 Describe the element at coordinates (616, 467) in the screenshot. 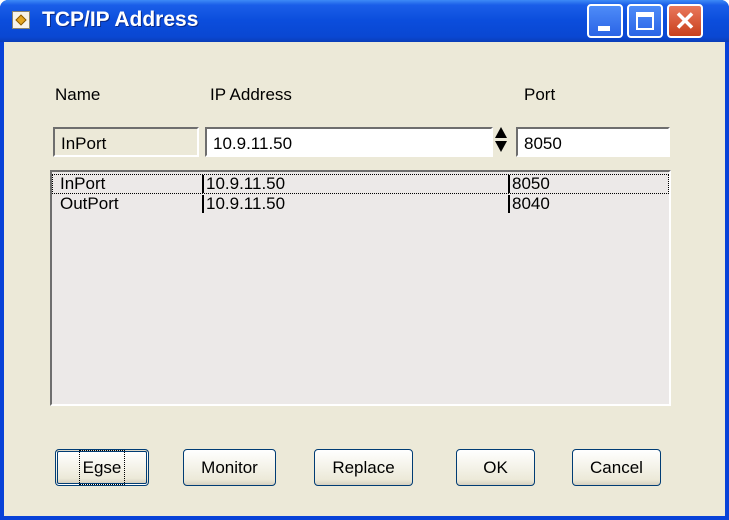

I see `cancel-button: Cancel` at that location.